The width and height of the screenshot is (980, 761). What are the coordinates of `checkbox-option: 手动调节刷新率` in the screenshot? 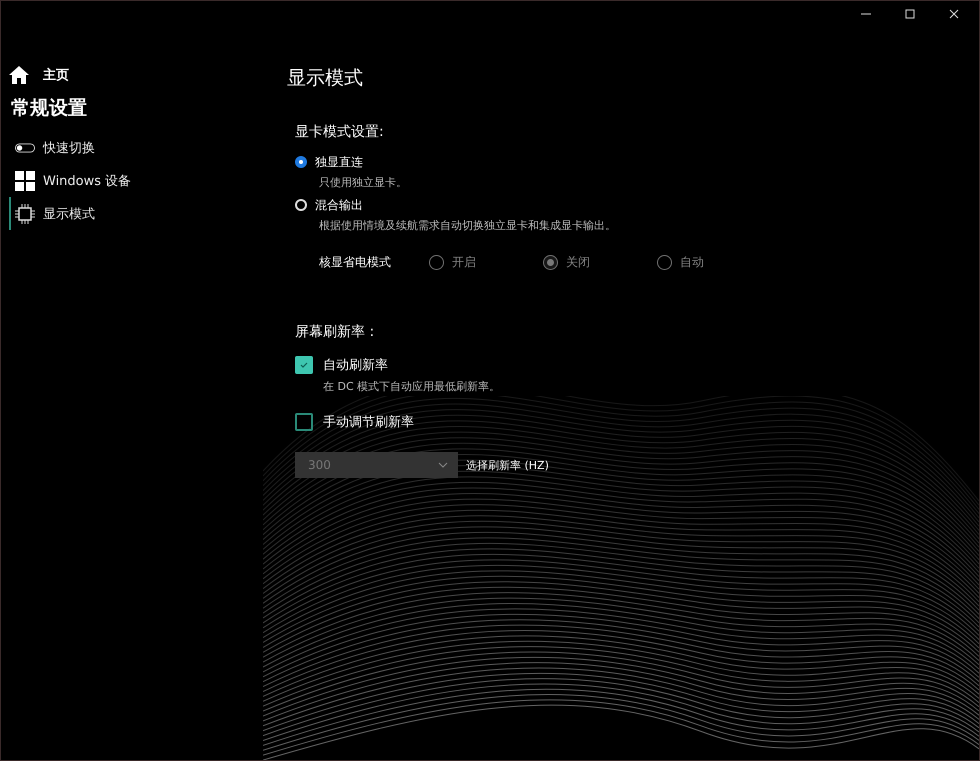 It's located at (533, 422).